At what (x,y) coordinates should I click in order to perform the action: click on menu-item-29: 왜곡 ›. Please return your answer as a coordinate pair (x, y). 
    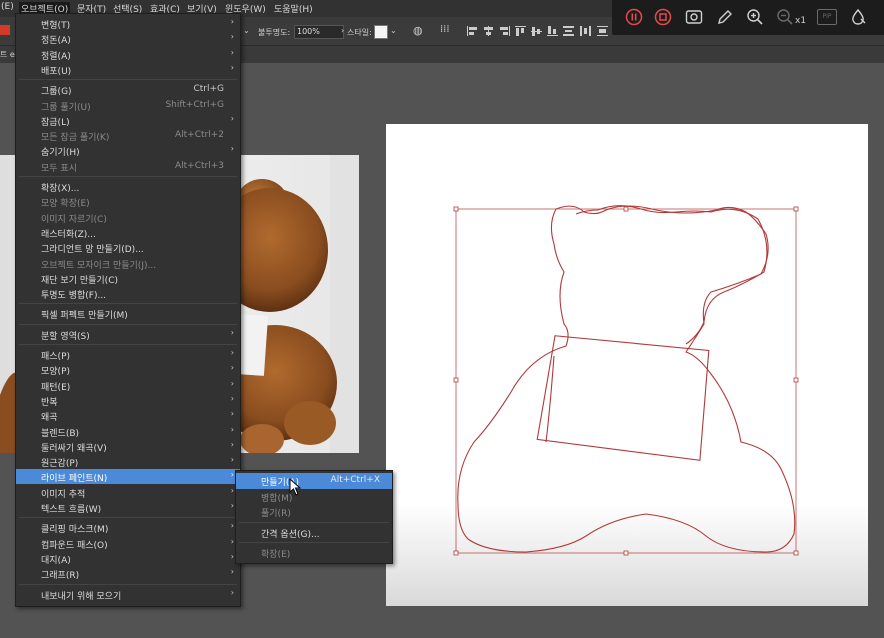
    Looking at the image, I should click on (128, 415).